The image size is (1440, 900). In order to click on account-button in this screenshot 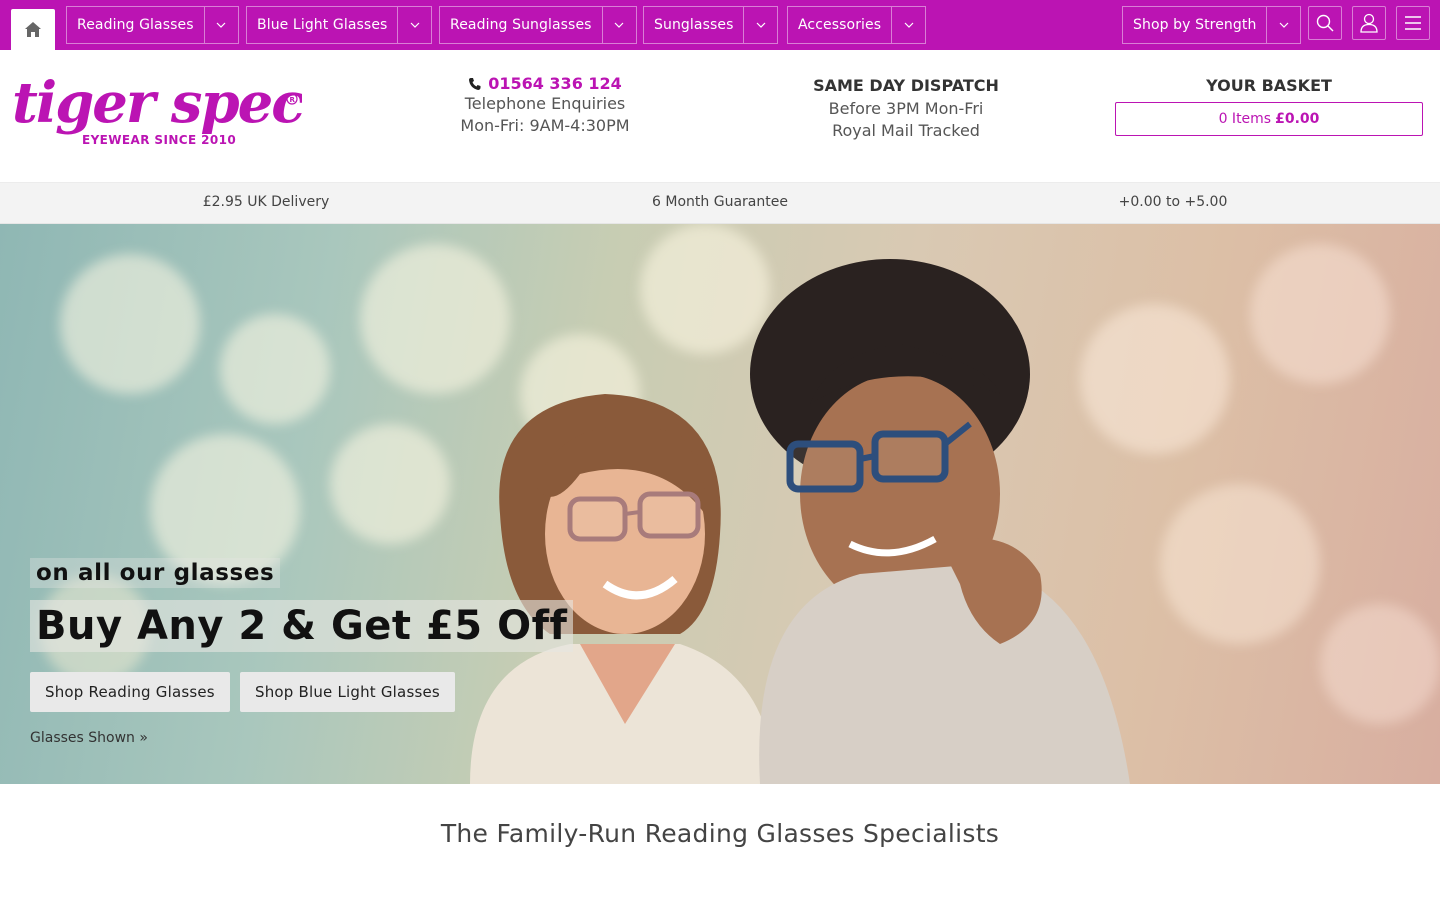, I will do `click(1369, 23)`.